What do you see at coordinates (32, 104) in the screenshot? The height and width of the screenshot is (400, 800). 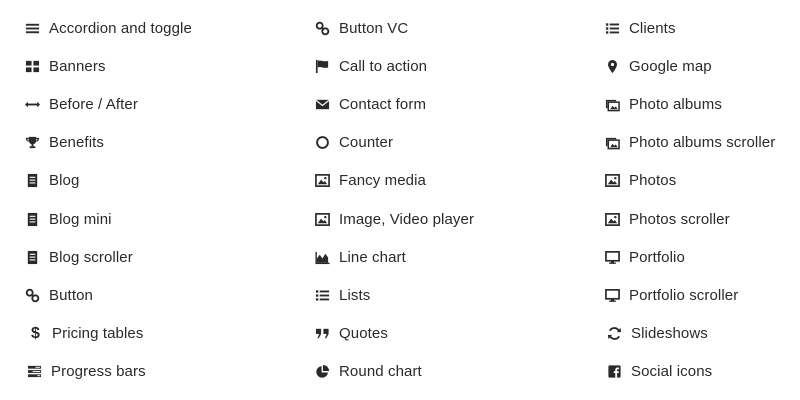 I see `arrows-horizontal-icon` at bounding box center [32, 104].